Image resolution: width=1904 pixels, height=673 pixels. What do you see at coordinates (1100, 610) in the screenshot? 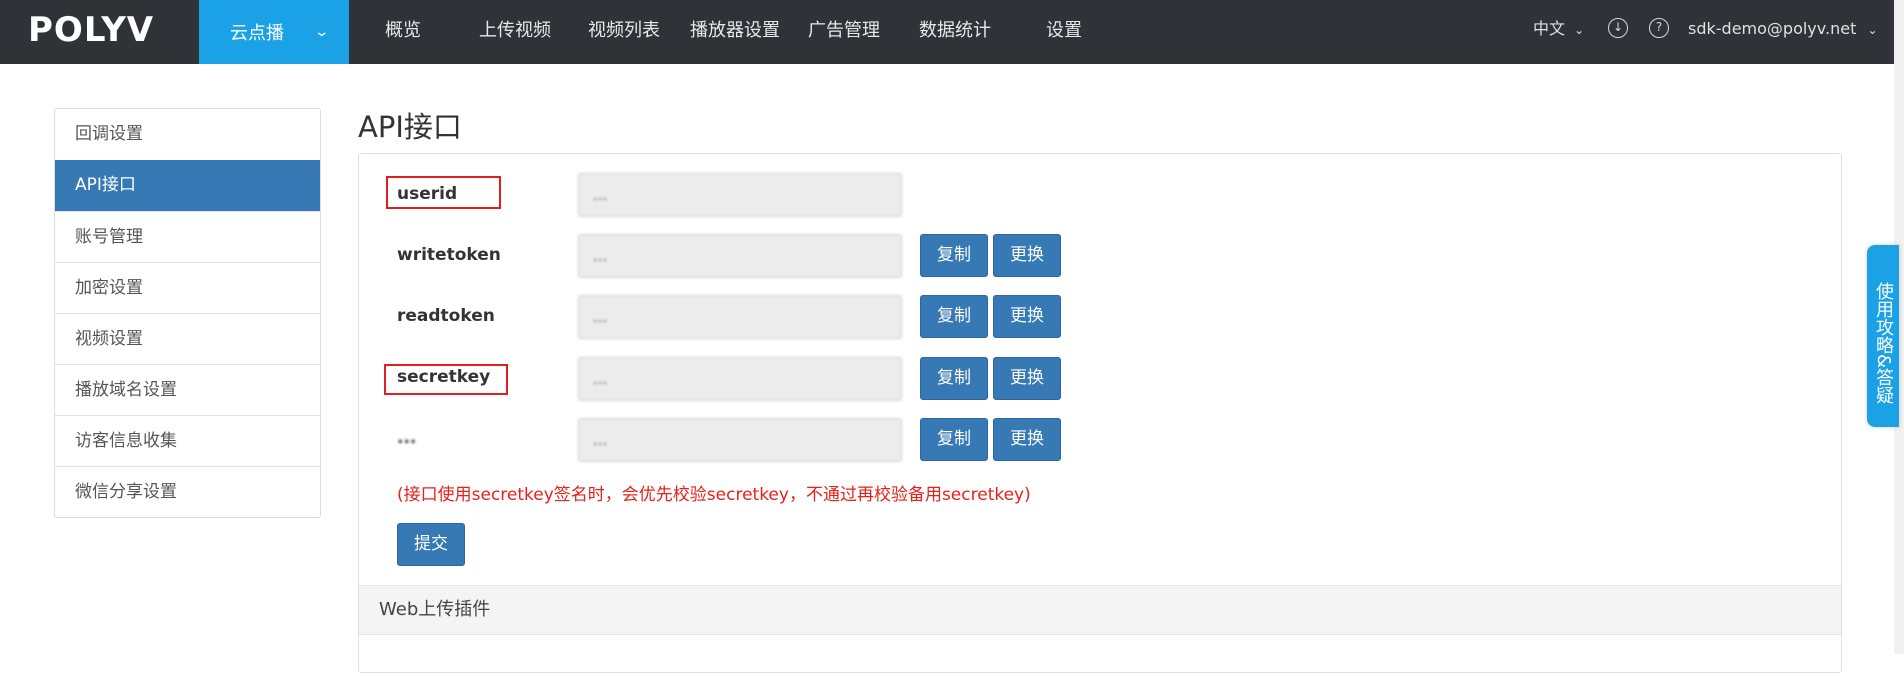
I see `web-upload-plugin-header: Web上传插件` at bounding box center [1100, 610].